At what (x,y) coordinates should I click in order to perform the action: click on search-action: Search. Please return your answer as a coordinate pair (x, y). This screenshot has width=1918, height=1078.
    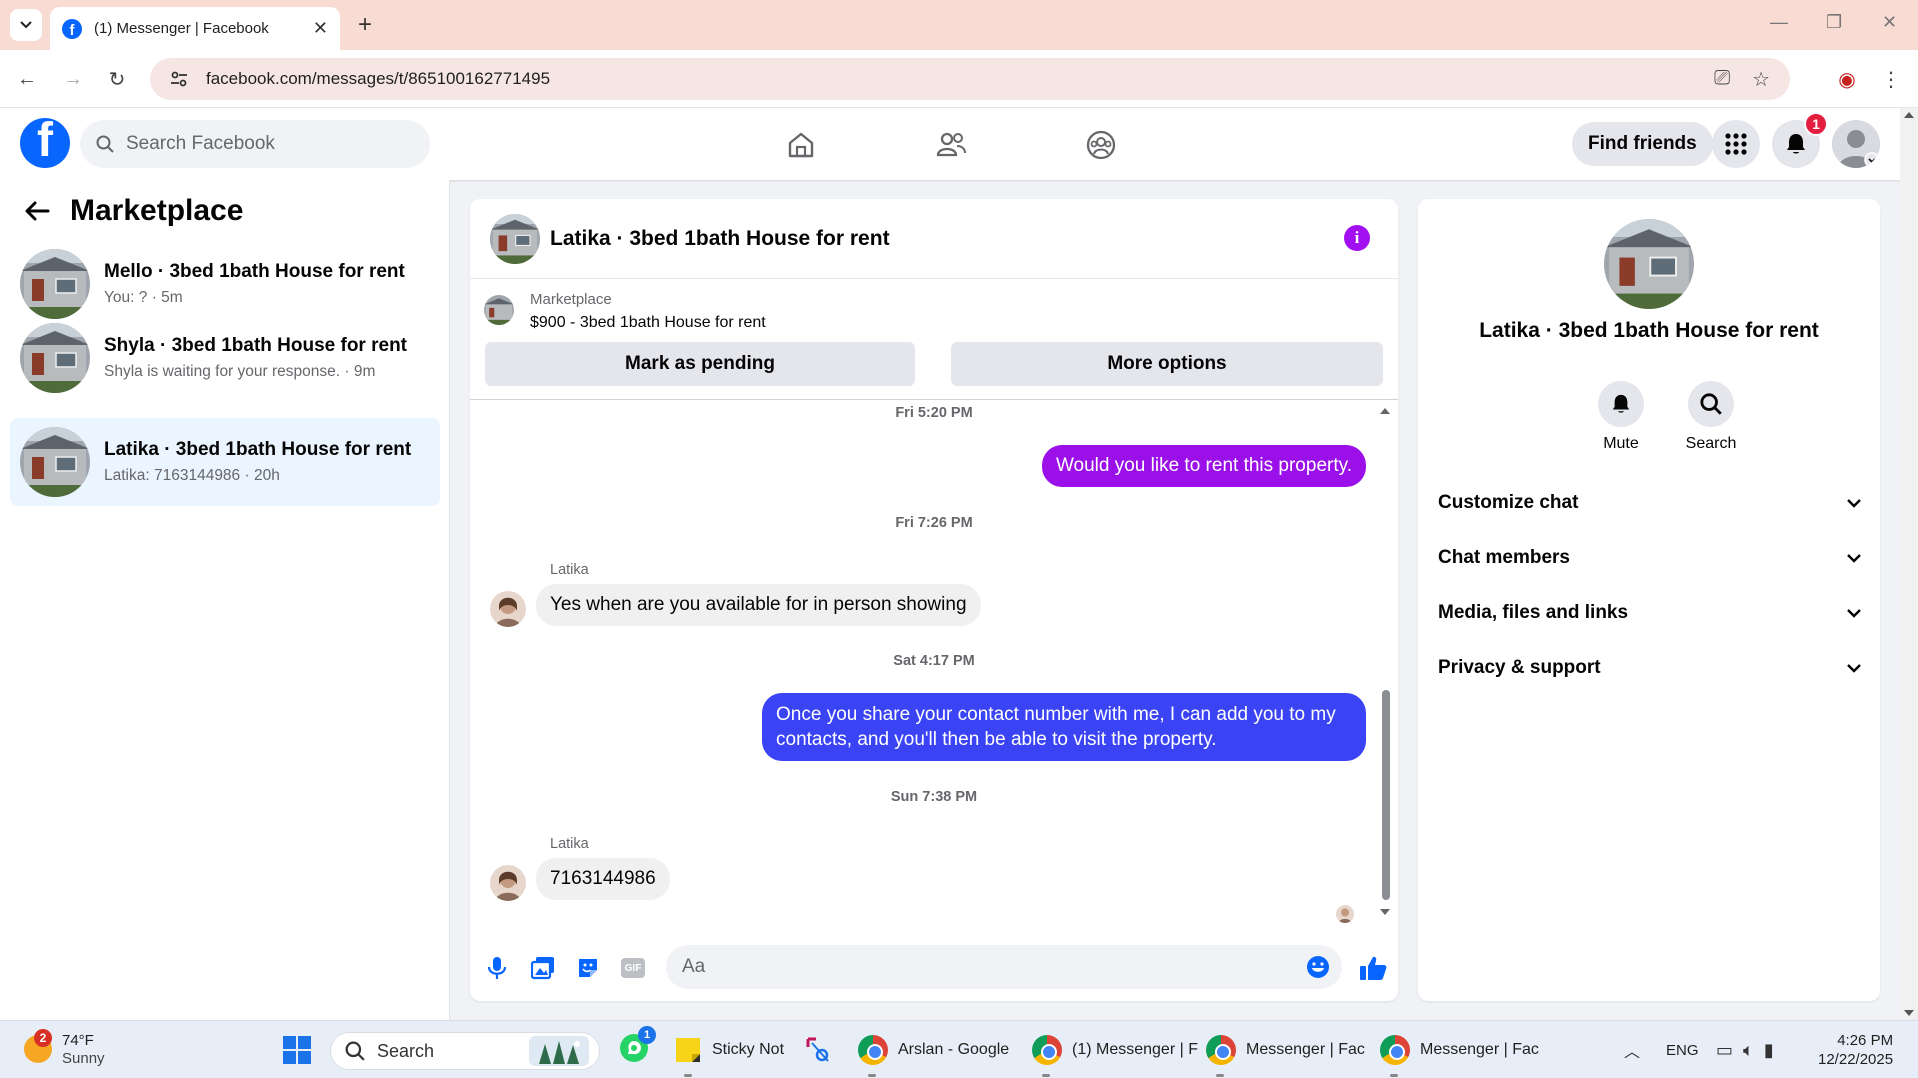
    Looking at the image, I should click on (1711, 417).